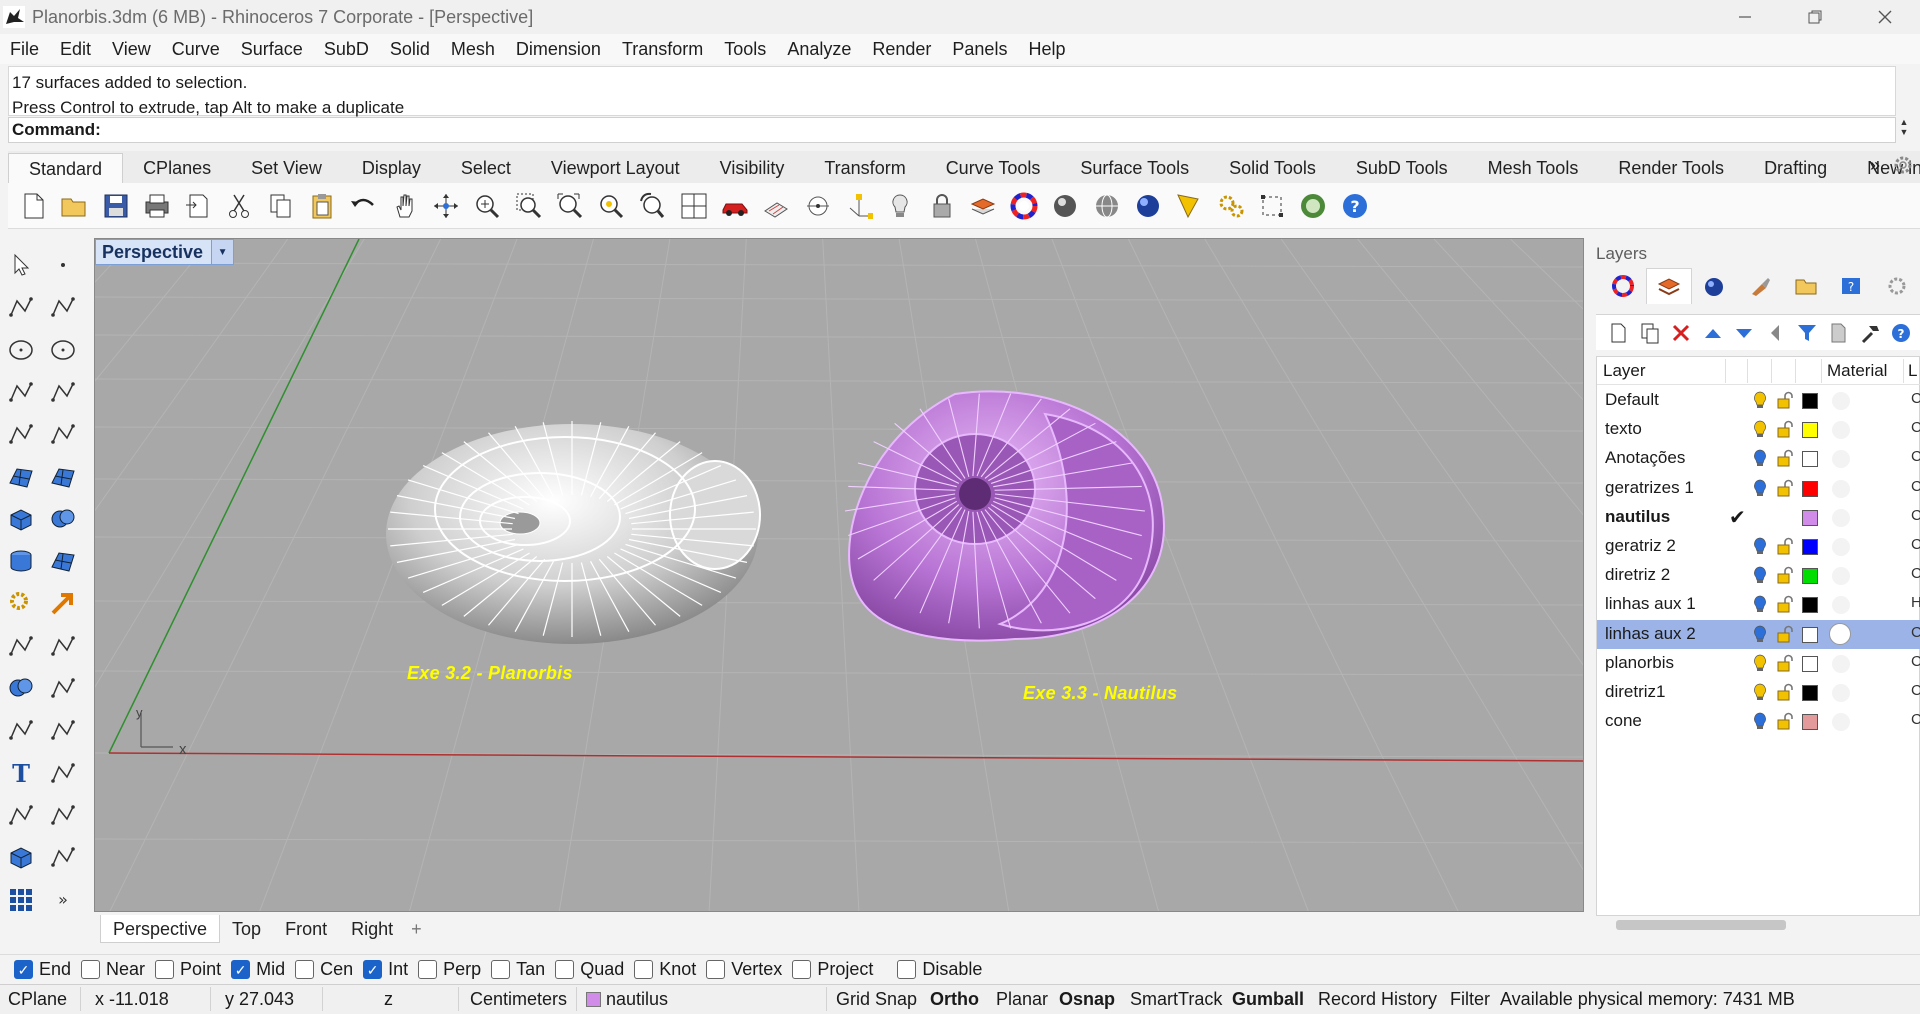  I want to click on cut-icon, so click(239, 206).